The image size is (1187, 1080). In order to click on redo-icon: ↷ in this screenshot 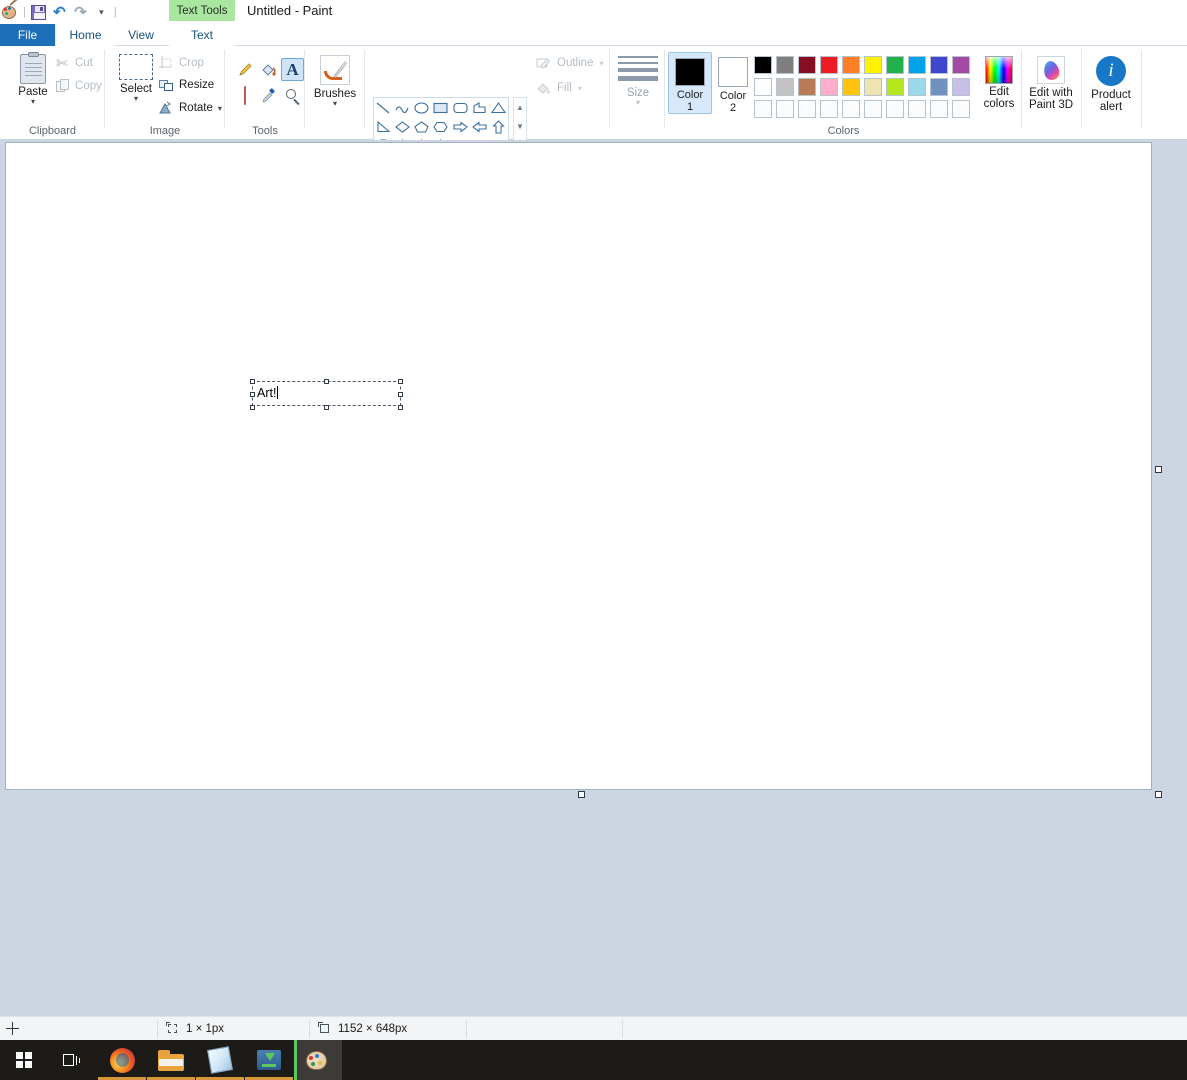, I will do `click(80, 12)`.